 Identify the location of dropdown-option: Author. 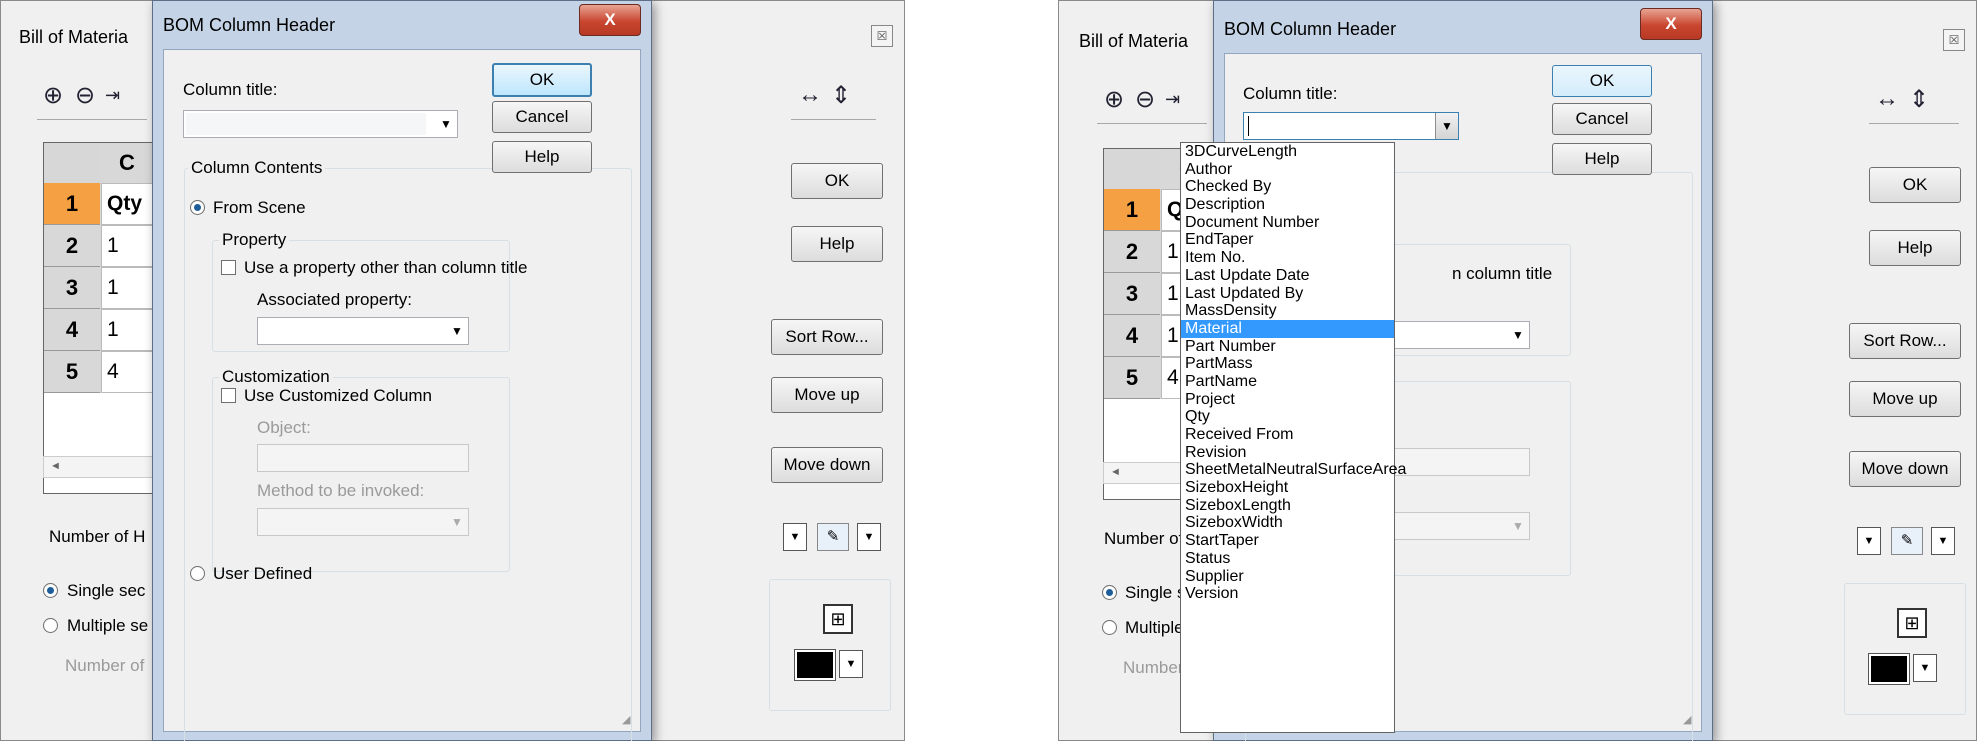
(1287, 170).